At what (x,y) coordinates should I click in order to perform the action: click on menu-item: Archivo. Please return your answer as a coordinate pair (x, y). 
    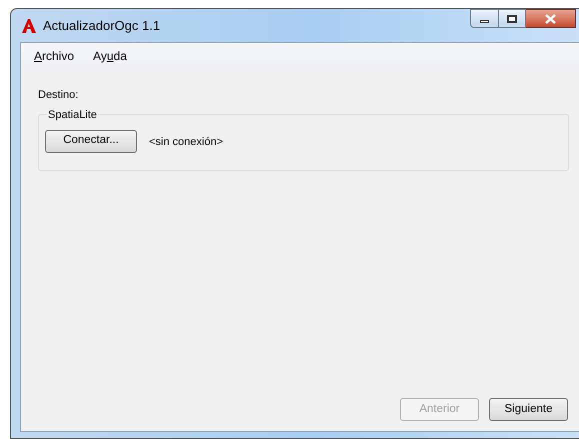
    Looking at the image, I should click on (54, 56).